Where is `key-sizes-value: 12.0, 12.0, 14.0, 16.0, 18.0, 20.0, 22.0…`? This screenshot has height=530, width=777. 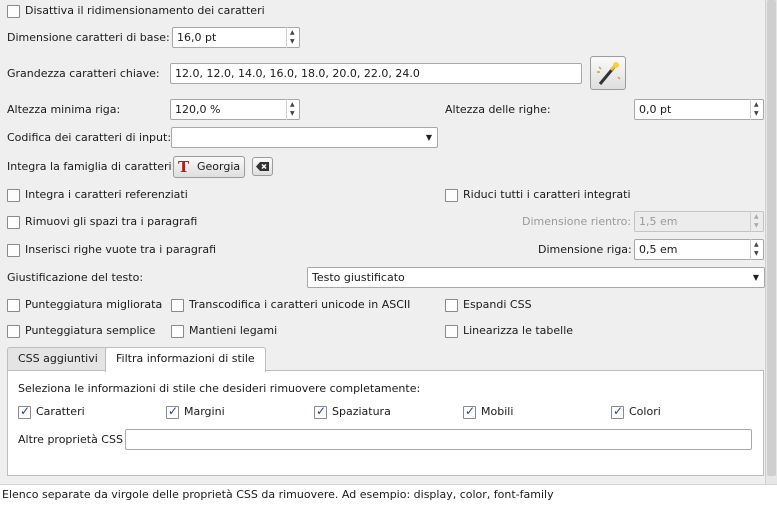
key-sizes-value: 12.0, 12.0, 14.0, 16.0, 18.0, 20.0, 22.0… is located at coordinates (297, 73).